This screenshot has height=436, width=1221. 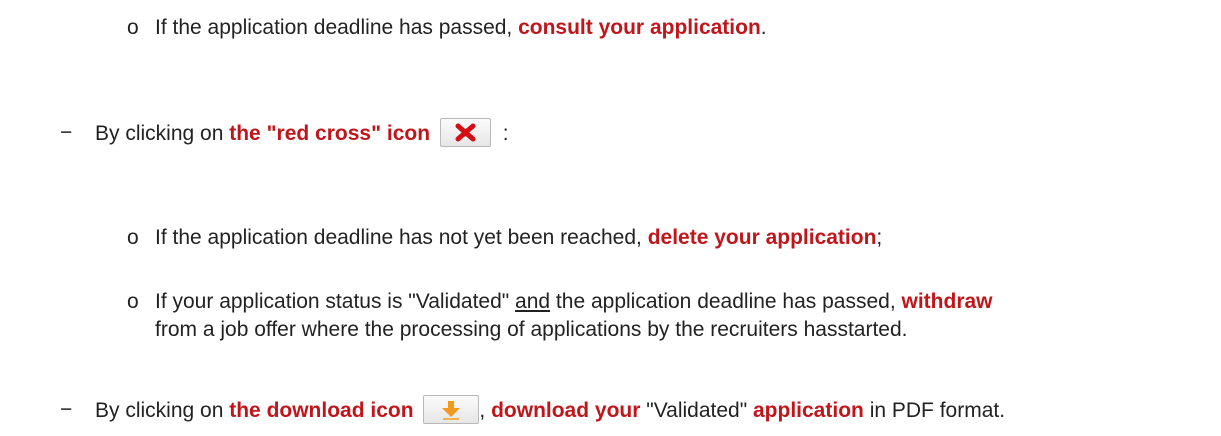 I want to click on highlight-delete-application: delete your application, so click(x=762, y=237).